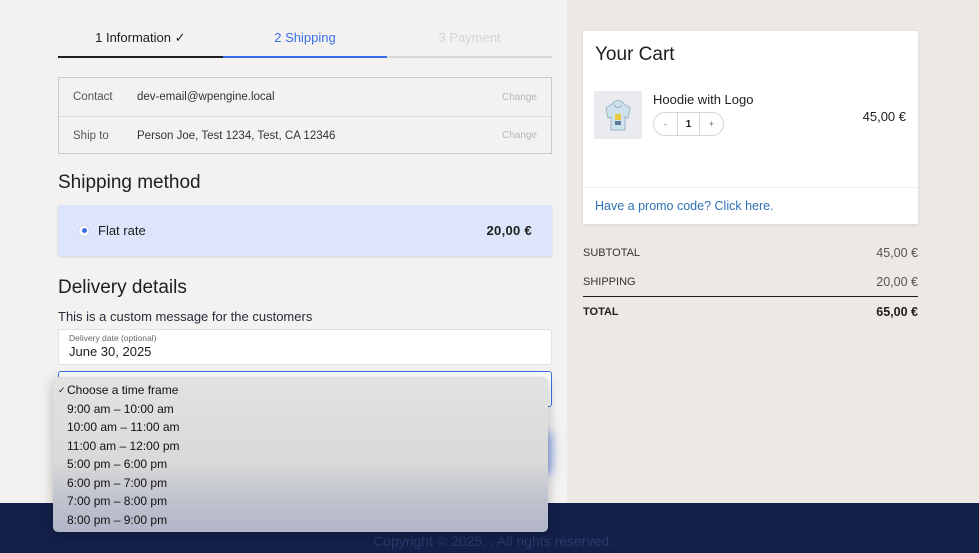 The image size is (979, 553). Describe the element at coordinates (84, 230) in the screenshot. I see `radio-selected-icon` at that location.